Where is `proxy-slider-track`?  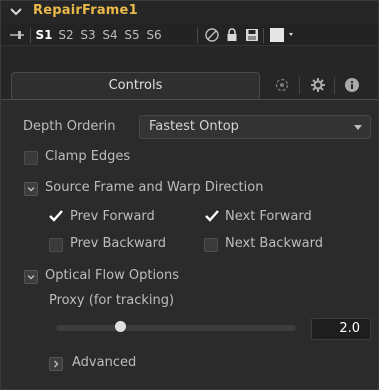
proxy-slider-track is located at coordinates (176, 328).